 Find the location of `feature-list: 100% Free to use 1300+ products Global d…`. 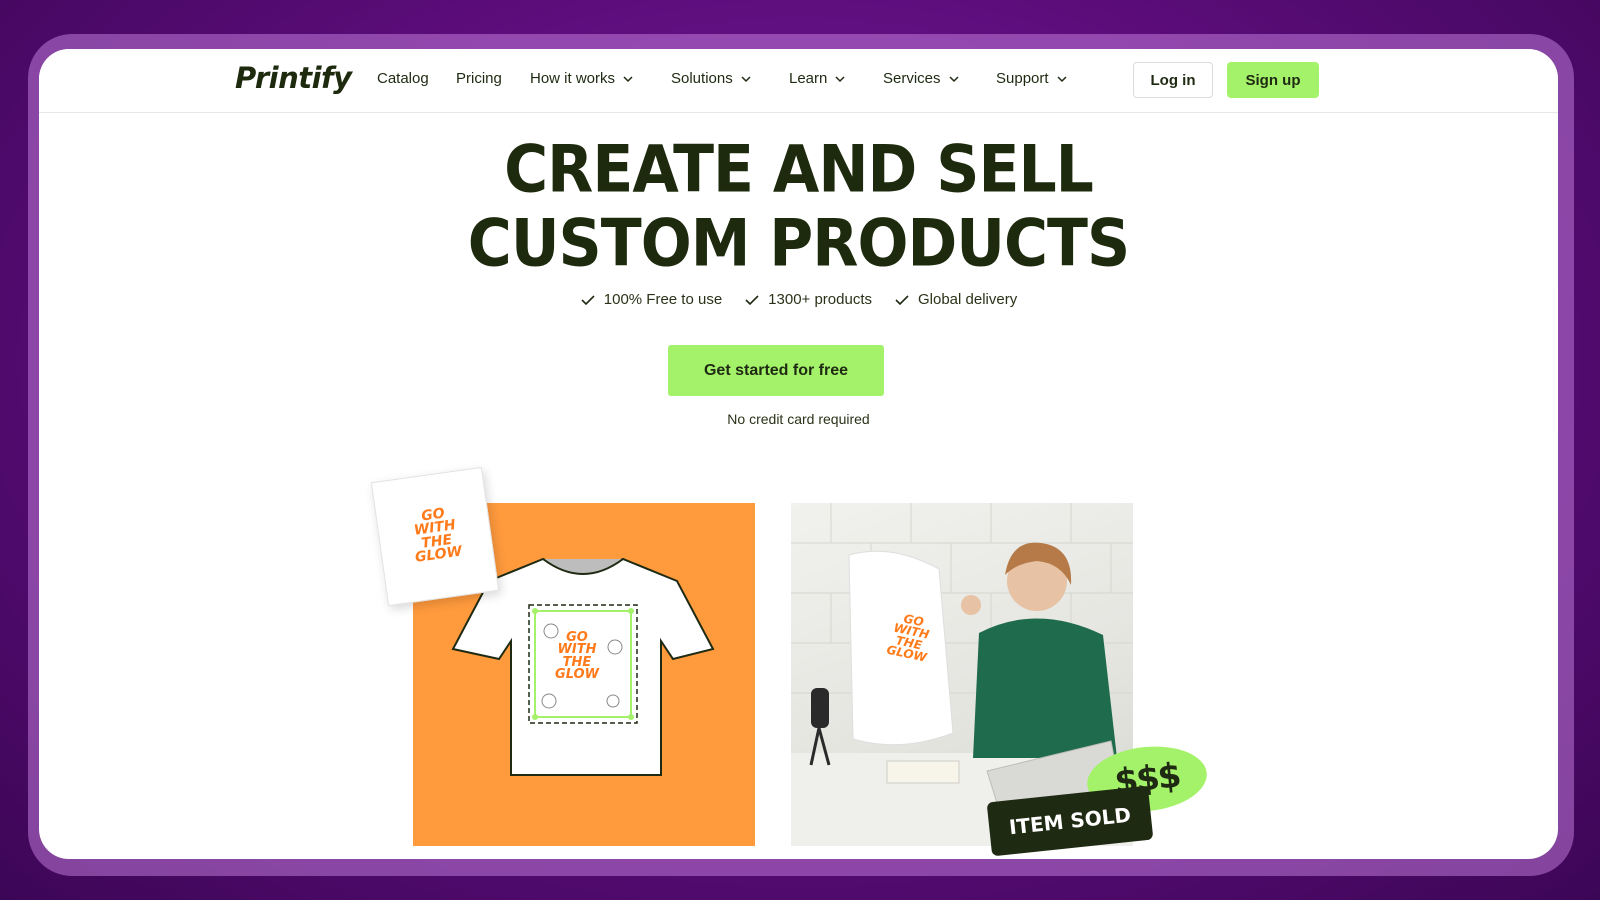

feature-list: 100% Free to use 1300+ products Global d… is located at coordinates (798, 299).